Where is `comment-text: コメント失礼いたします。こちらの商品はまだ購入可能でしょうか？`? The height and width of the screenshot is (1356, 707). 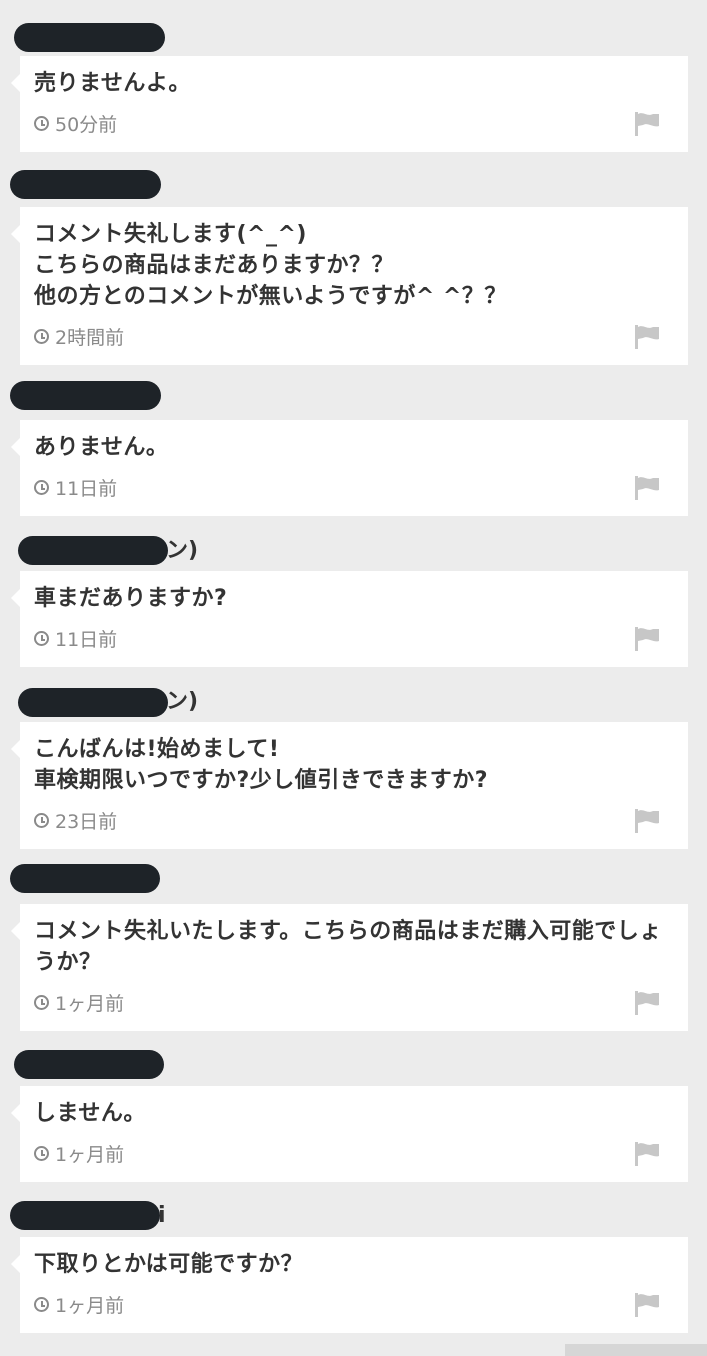 comment-text: コメント失礼いたします。こちらの商品はまだ購入可能でしょうか？ is located at coordinates (348, 947).